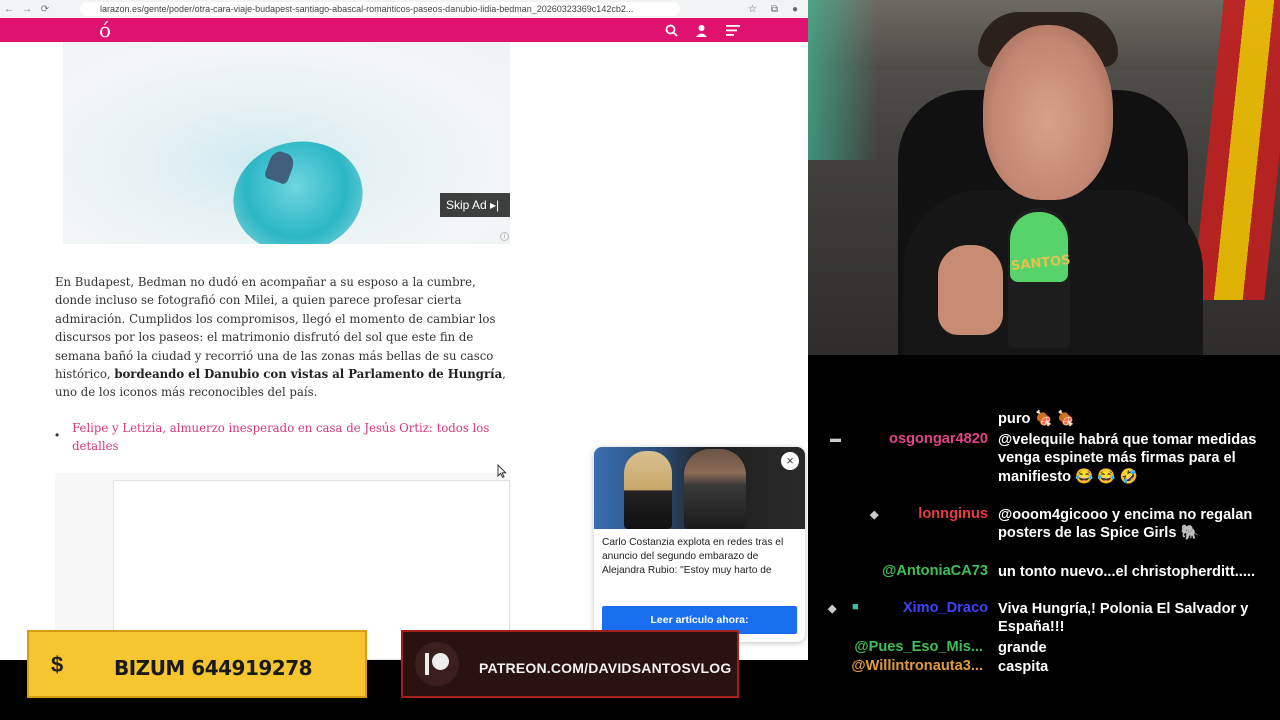 Image resolution: width=1280 pixels, height=720 pixels. Describe the element at coordinates (795, 9) in the screenshot. I see `profile-icon: ●` at that location.